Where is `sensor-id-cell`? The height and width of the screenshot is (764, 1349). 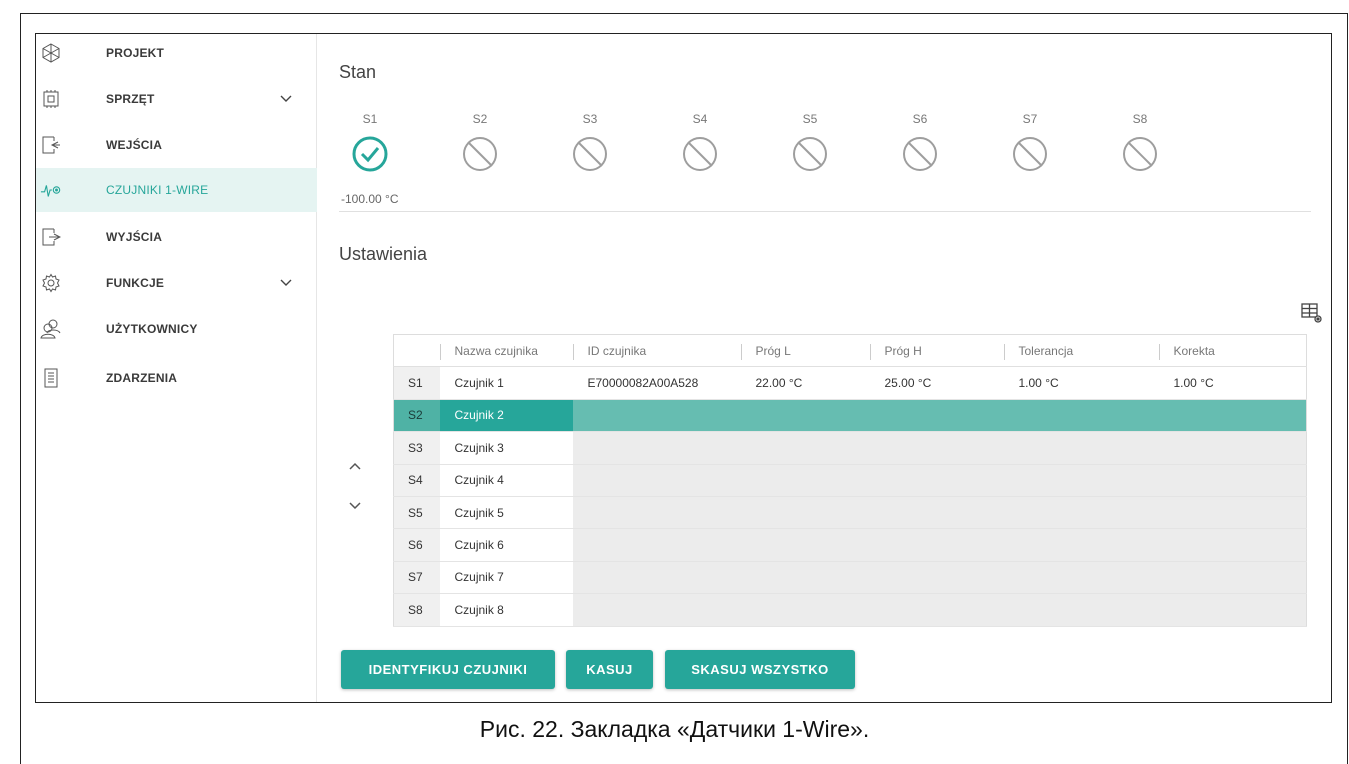 sensor-id-cell is located at coordinates (656, 416).